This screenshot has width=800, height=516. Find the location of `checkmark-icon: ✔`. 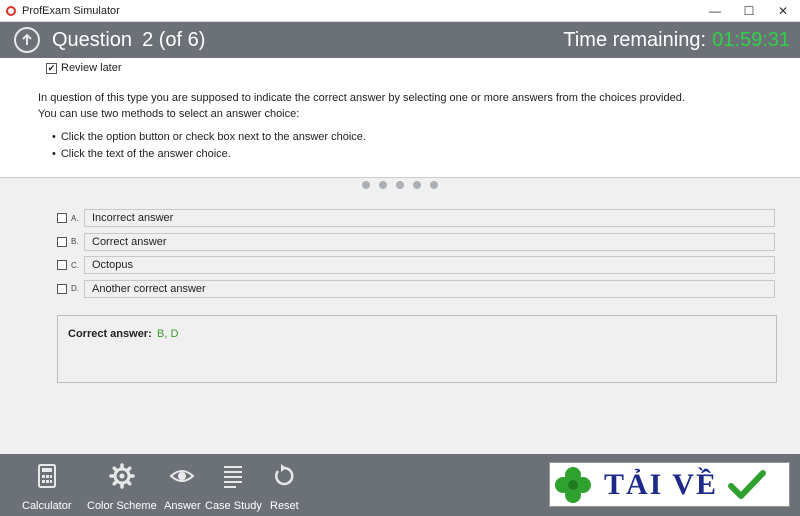

checkmark-icon: ✔ is located at coordinates (51, 68).